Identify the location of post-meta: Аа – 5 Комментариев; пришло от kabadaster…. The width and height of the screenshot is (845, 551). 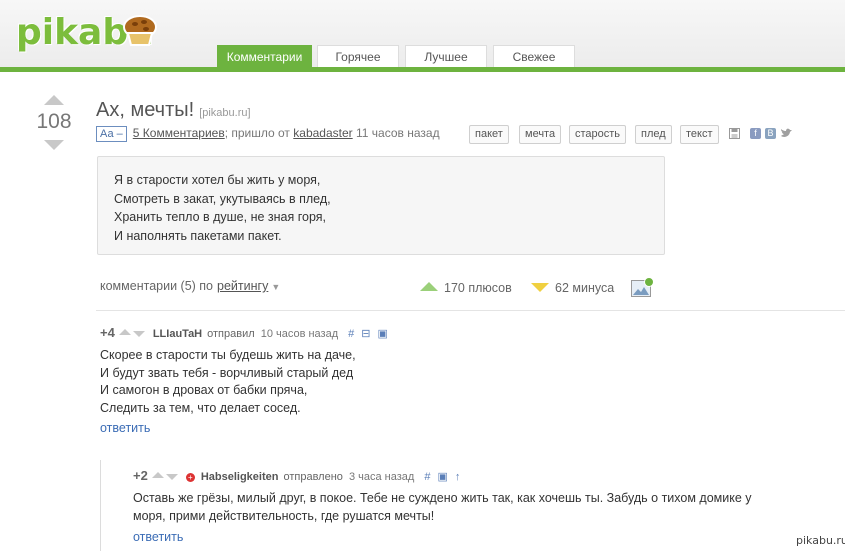
(268, 134).